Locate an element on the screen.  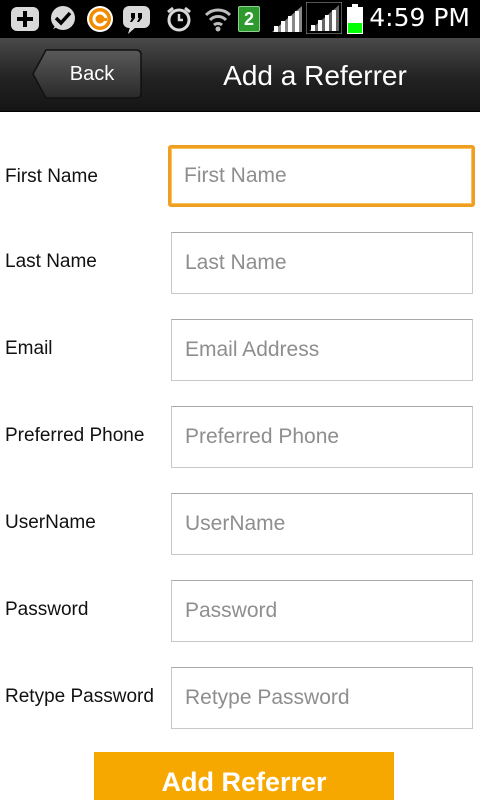
form-row-password: Password is located at coordinates (240, 610).